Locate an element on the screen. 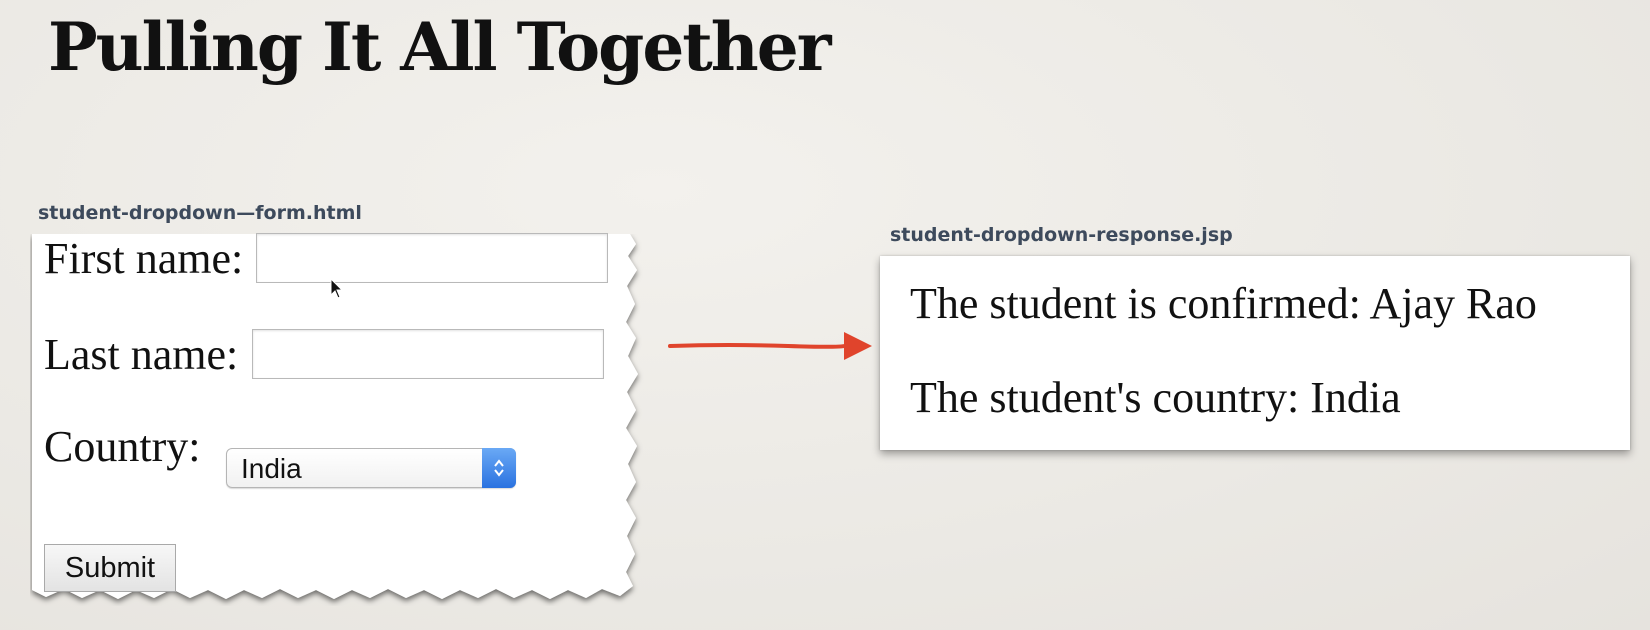  confirmation-text: The student is confirmed: Ajay Rao is located at coordinates (1223, 303).